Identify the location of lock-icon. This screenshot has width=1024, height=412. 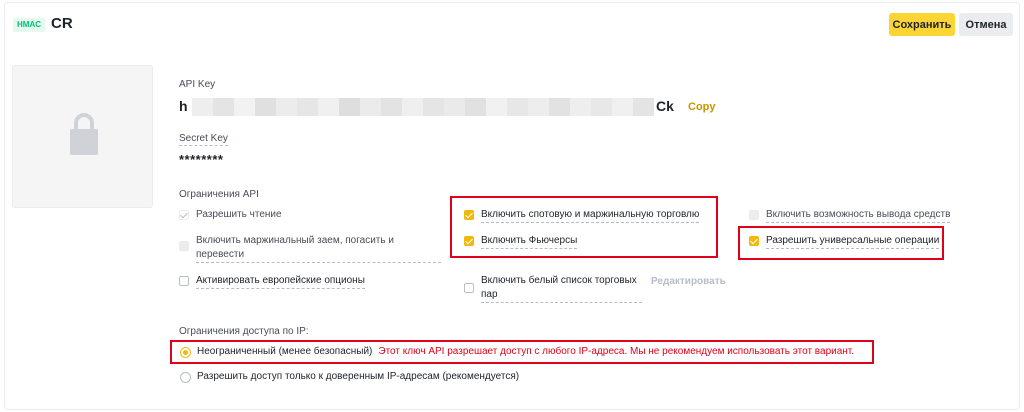
(84, 134).